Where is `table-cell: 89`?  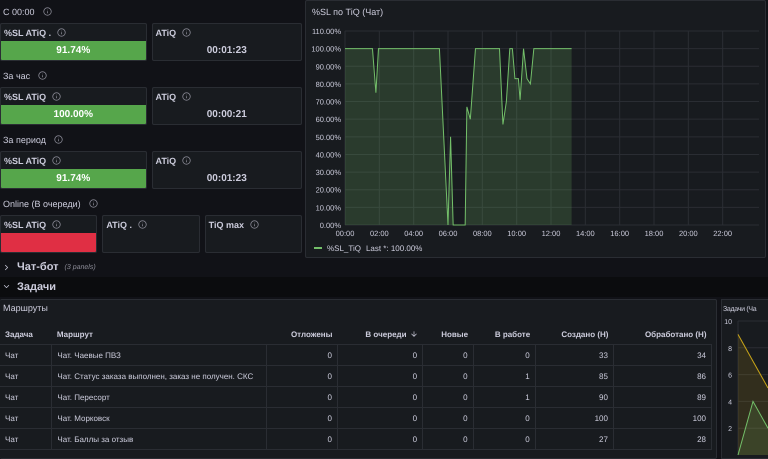
table-cell: 89 is located at coordinates (662, 397).